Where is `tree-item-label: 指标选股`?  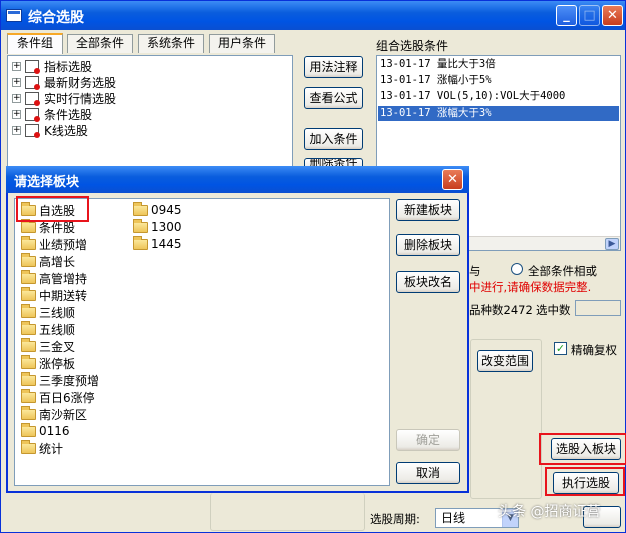
tree-item-label: 指标选股 is located at coordinates (68, 66).